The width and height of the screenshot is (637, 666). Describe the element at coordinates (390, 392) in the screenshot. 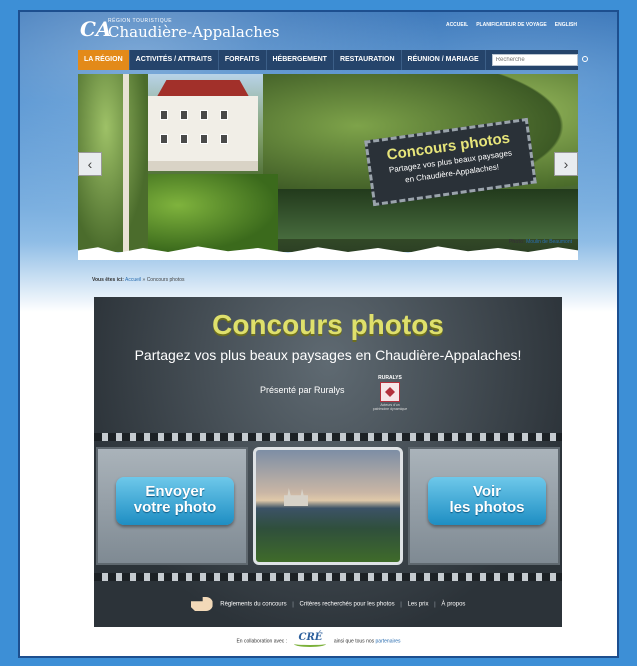

I see `sponsor-mark-icon` at that location.